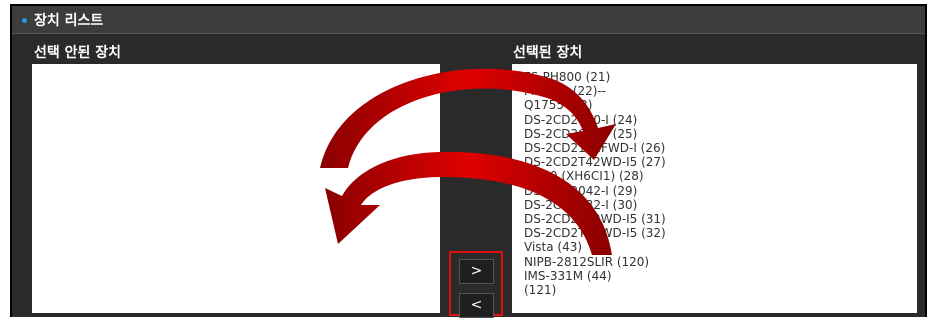 This screenshot has width=937, height=321. Describe the element at coordinates (584, 176) in the screenshot. I see `device-list-item: HD10 (XH6CI1) (28)` at that location.